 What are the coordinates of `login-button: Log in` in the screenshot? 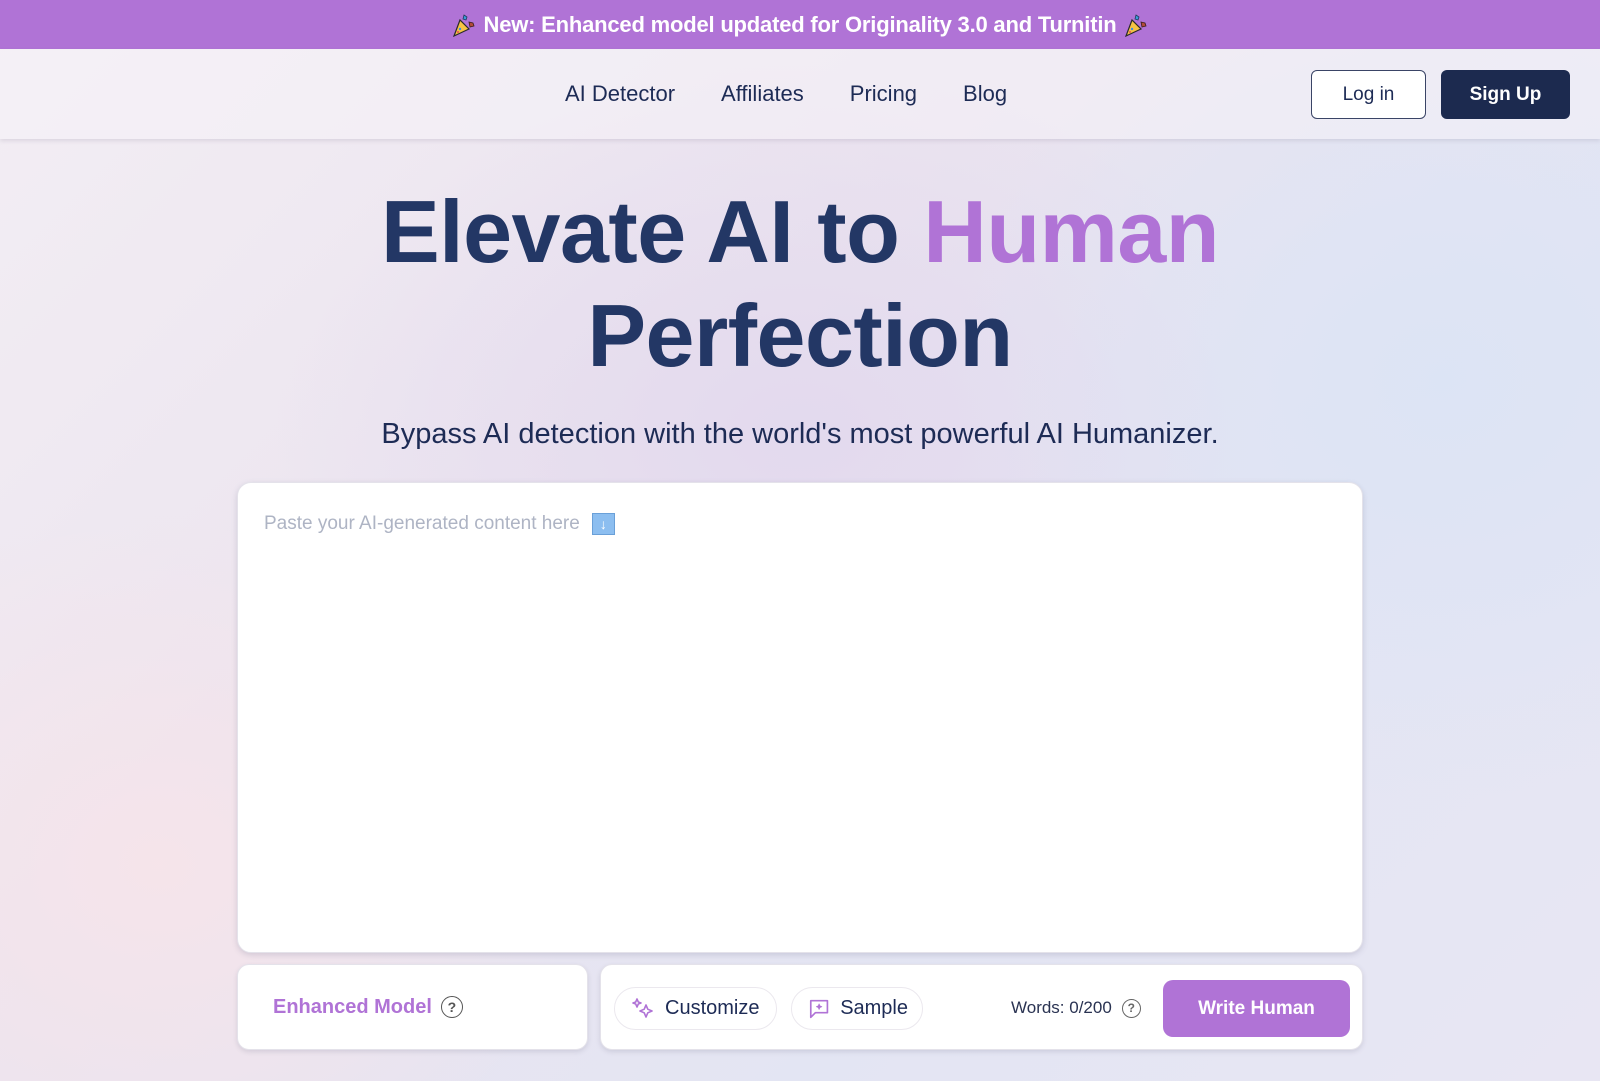 It's located at (1368, 94).